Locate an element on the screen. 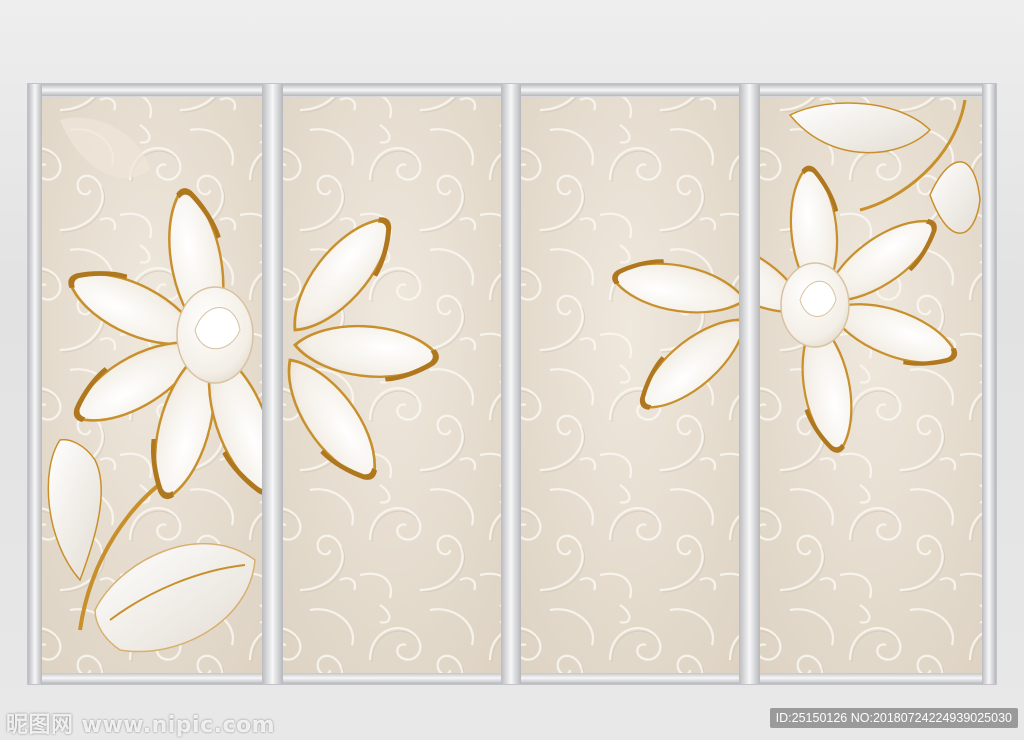 The image size is (1024, 740). watermark-id: ID:25150126 NO:20180724224939025030 is located at coordinates (893, 718).